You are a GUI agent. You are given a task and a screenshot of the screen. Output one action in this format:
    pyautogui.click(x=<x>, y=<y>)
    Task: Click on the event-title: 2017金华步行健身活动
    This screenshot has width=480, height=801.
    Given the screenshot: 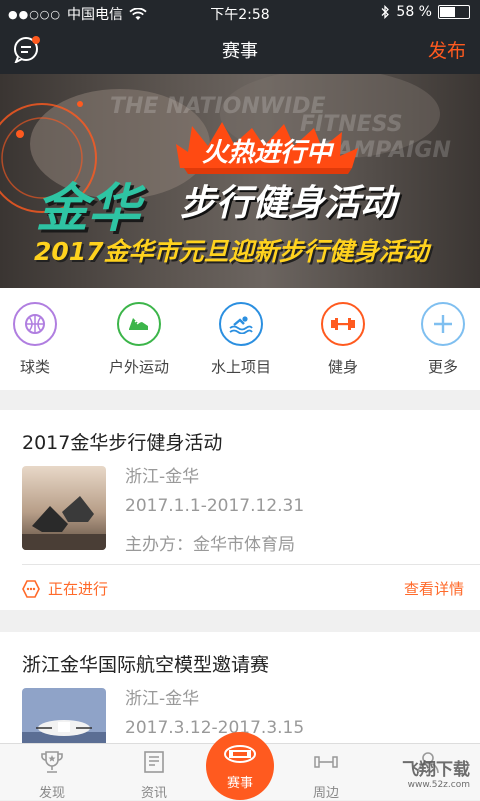 What is the action you would take?
    pyautogui.click(x=122, y=443)
    